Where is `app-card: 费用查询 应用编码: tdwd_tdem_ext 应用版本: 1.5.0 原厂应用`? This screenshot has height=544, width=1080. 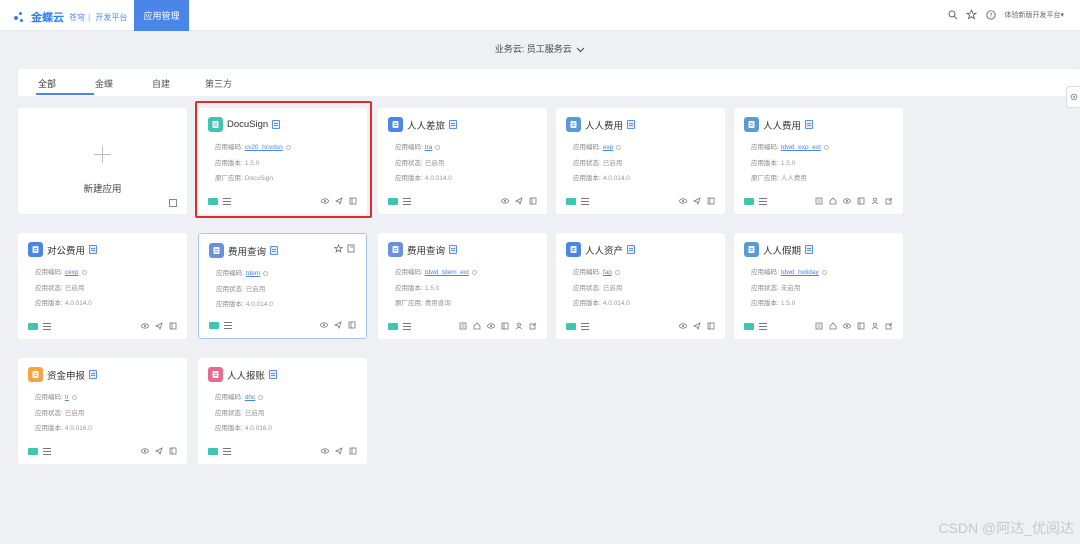
app-card: 费用查询 应用编码: tdwd_tdem_ext 应用版本: 1.5.0 原厂应用 is located at coordinates (462, 286).